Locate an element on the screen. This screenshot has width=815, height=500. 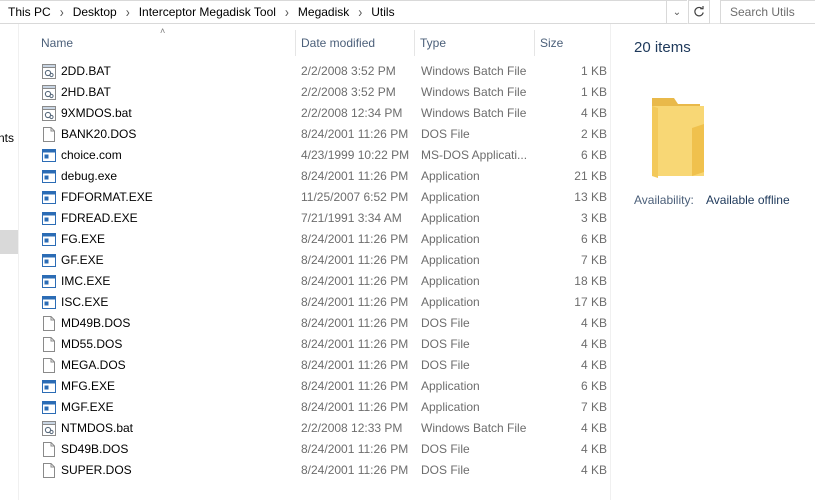
navigation-pane: nts is located at coordinates (9, 262).